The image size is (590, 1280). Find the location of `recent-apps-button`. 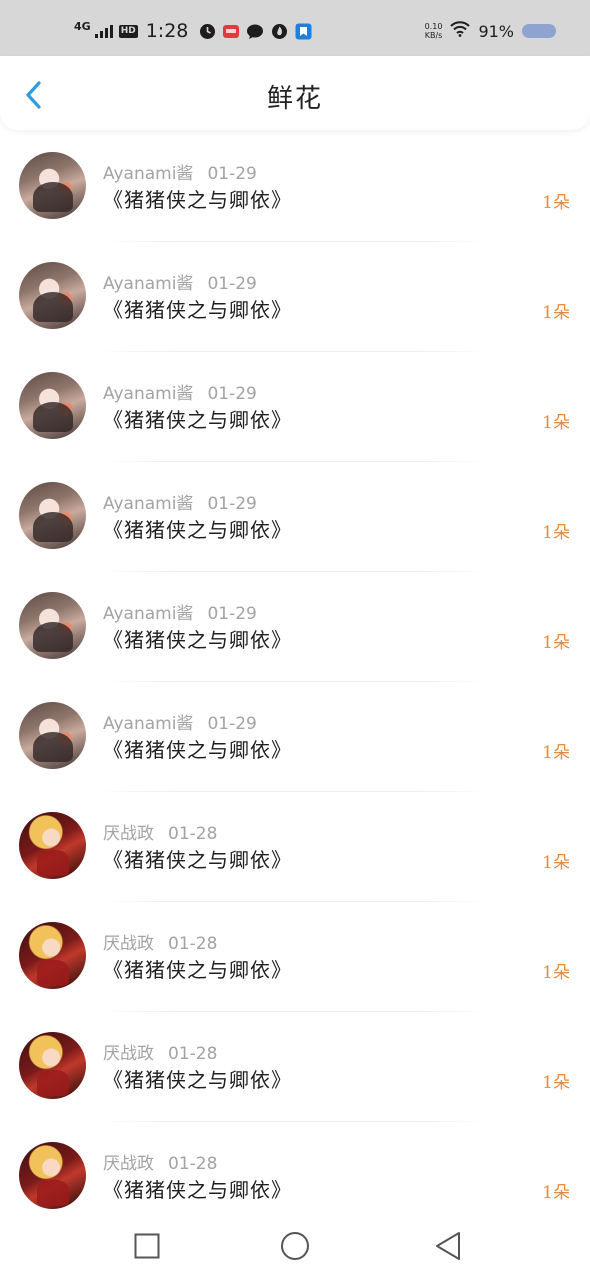

recent-apps-button is located at coordinates (147, 1246).